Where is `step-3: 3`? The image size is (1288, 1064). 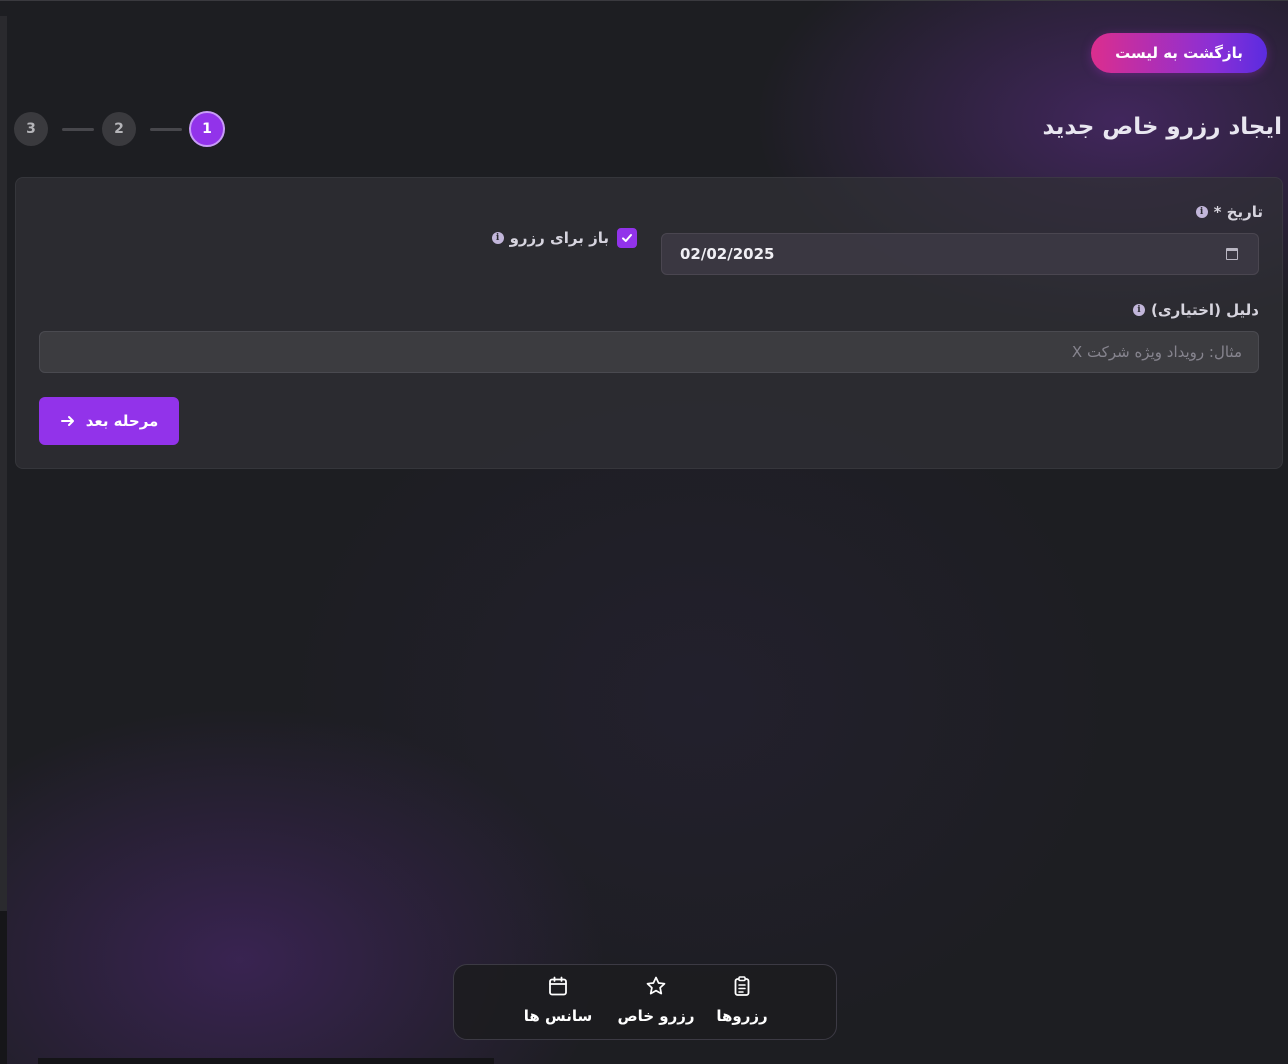 step-3: 3 is located at coordinates (31, 129).